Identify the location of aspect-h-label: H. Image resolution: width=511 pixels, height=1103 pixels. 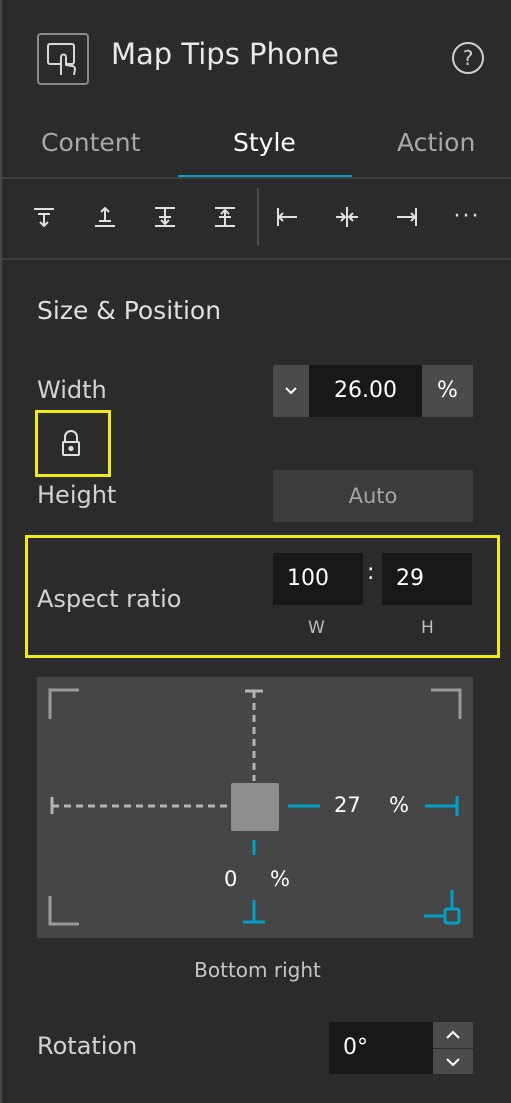
(427, 628).